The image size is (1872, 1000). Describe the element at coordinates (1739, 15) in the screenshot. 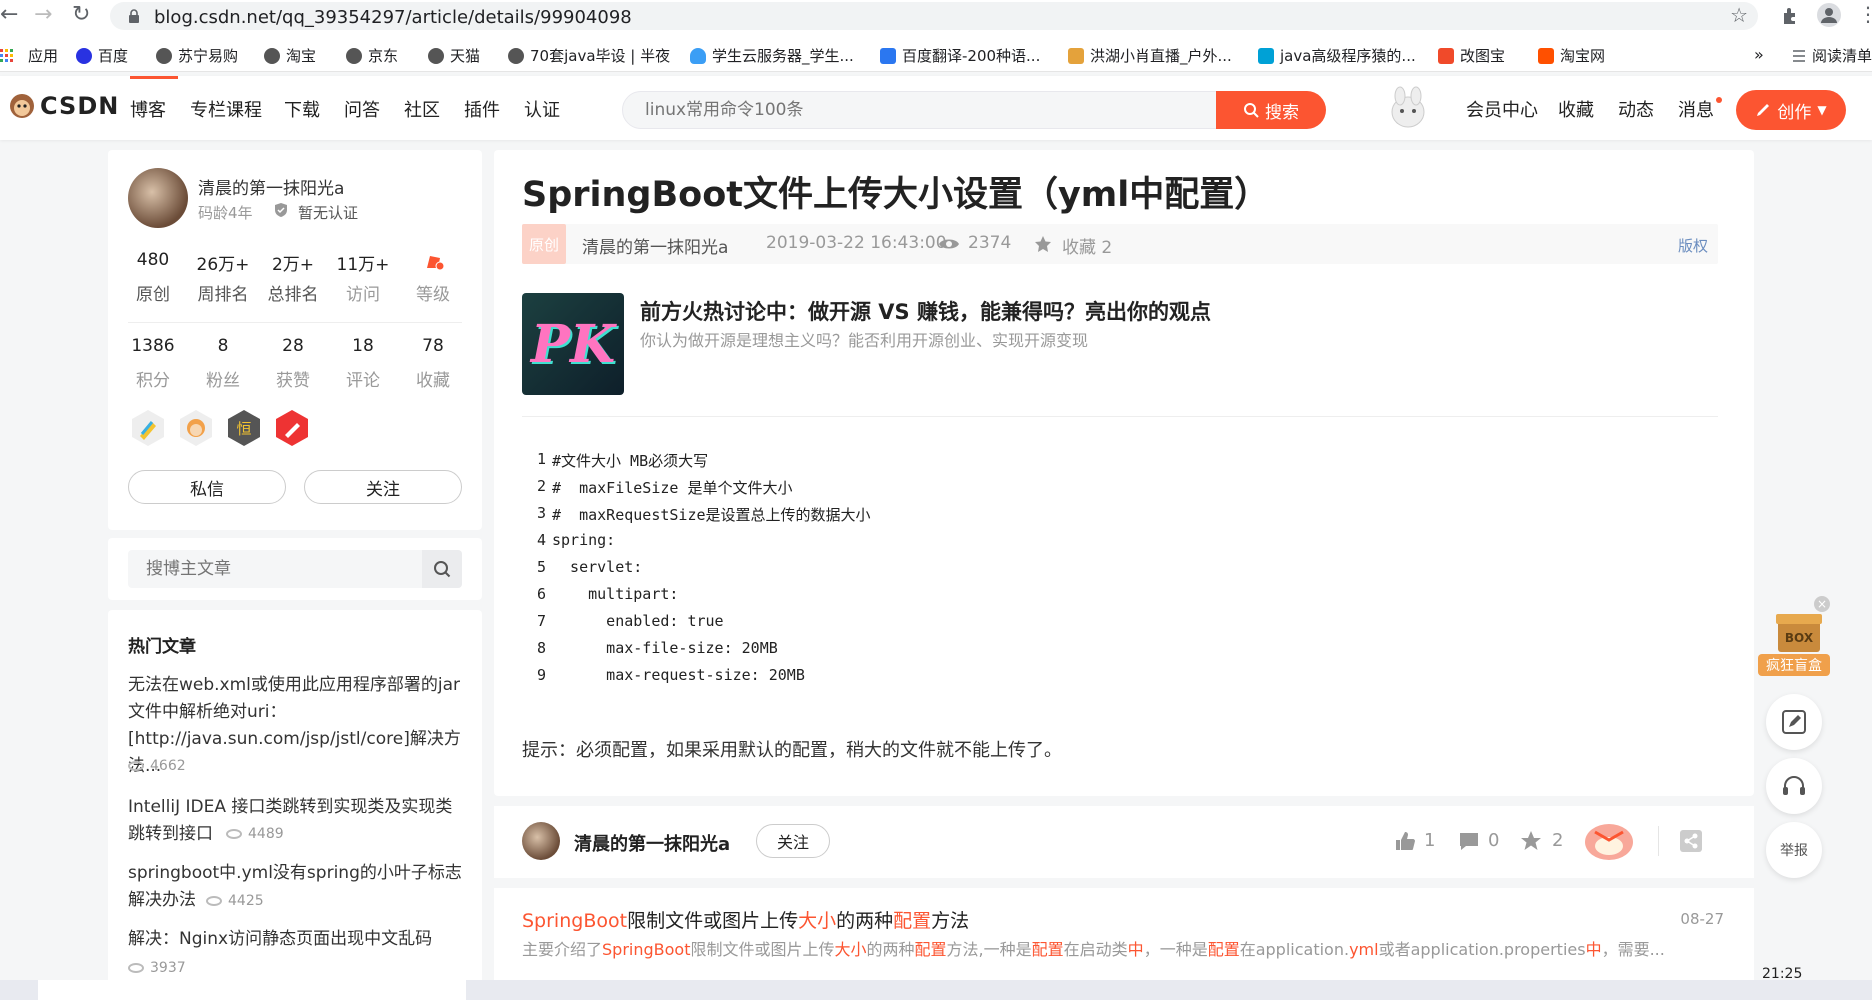

I see `star-bookmark-icon: ☆` at that location.